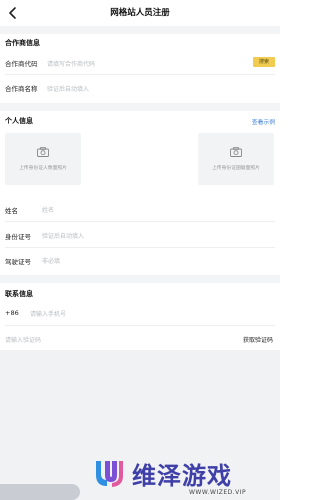 This screenshot has height=500, width=320. What do you see at coordinates (40, 492) in the screenshot?
I see `submit-button` at bounding box center [40, 492].